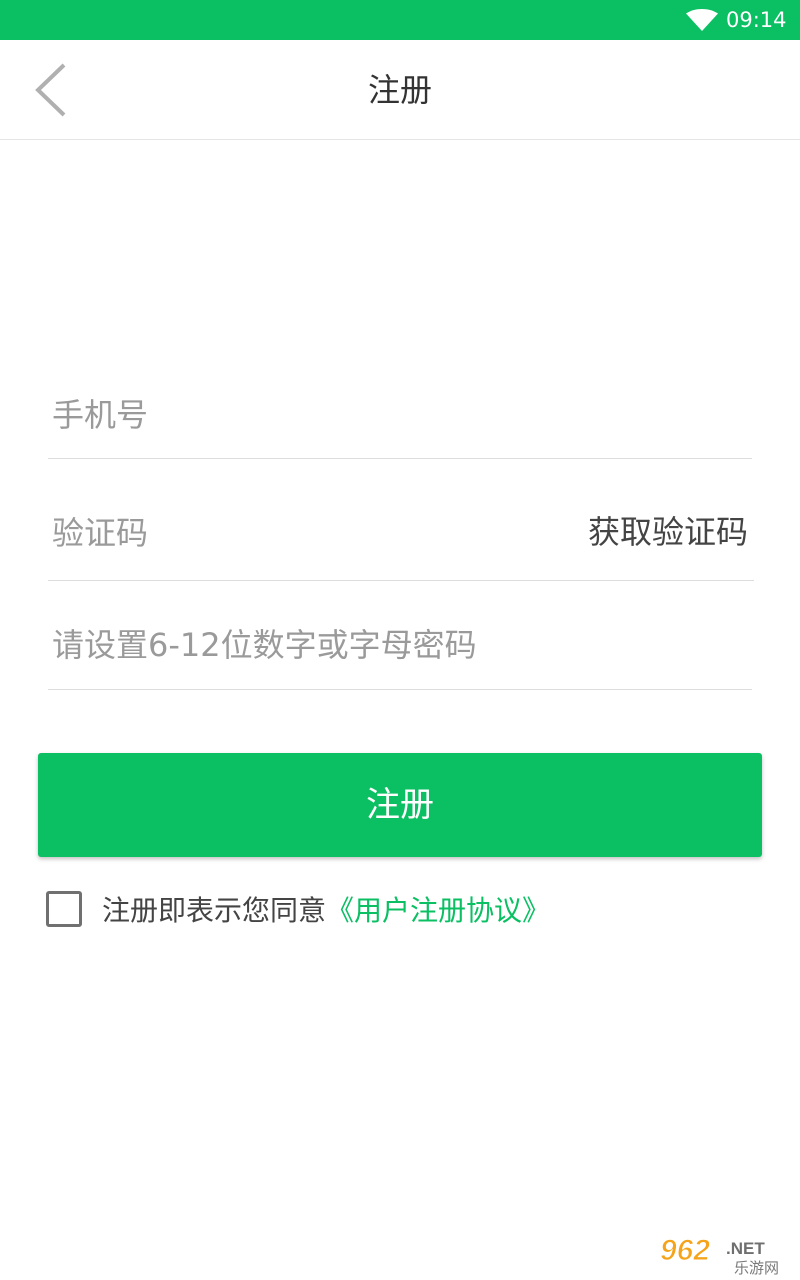  I want to click on agreement-text: 注册即表示您同意, so click(214, 910).